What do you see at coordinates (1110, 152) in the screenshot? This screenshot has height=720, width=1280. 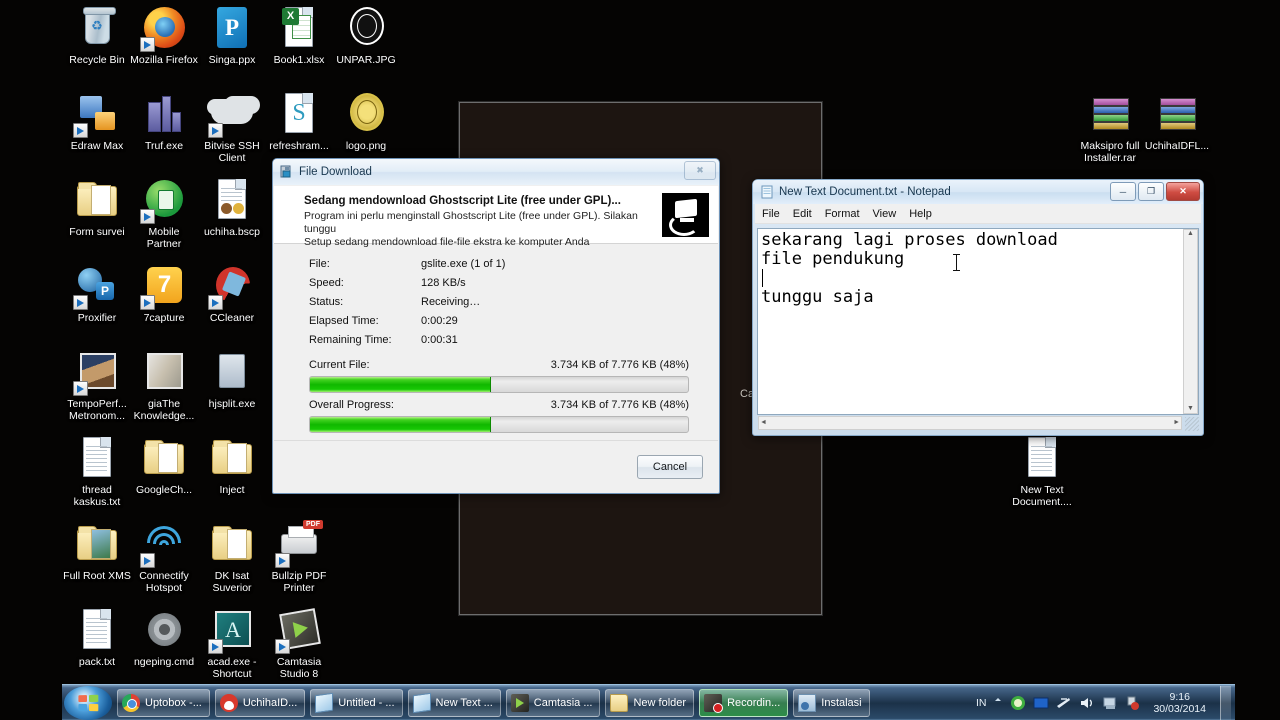 I see `desktop-icon-label: Maksipro full Installer.rar` at bounding box center [1110, 152].